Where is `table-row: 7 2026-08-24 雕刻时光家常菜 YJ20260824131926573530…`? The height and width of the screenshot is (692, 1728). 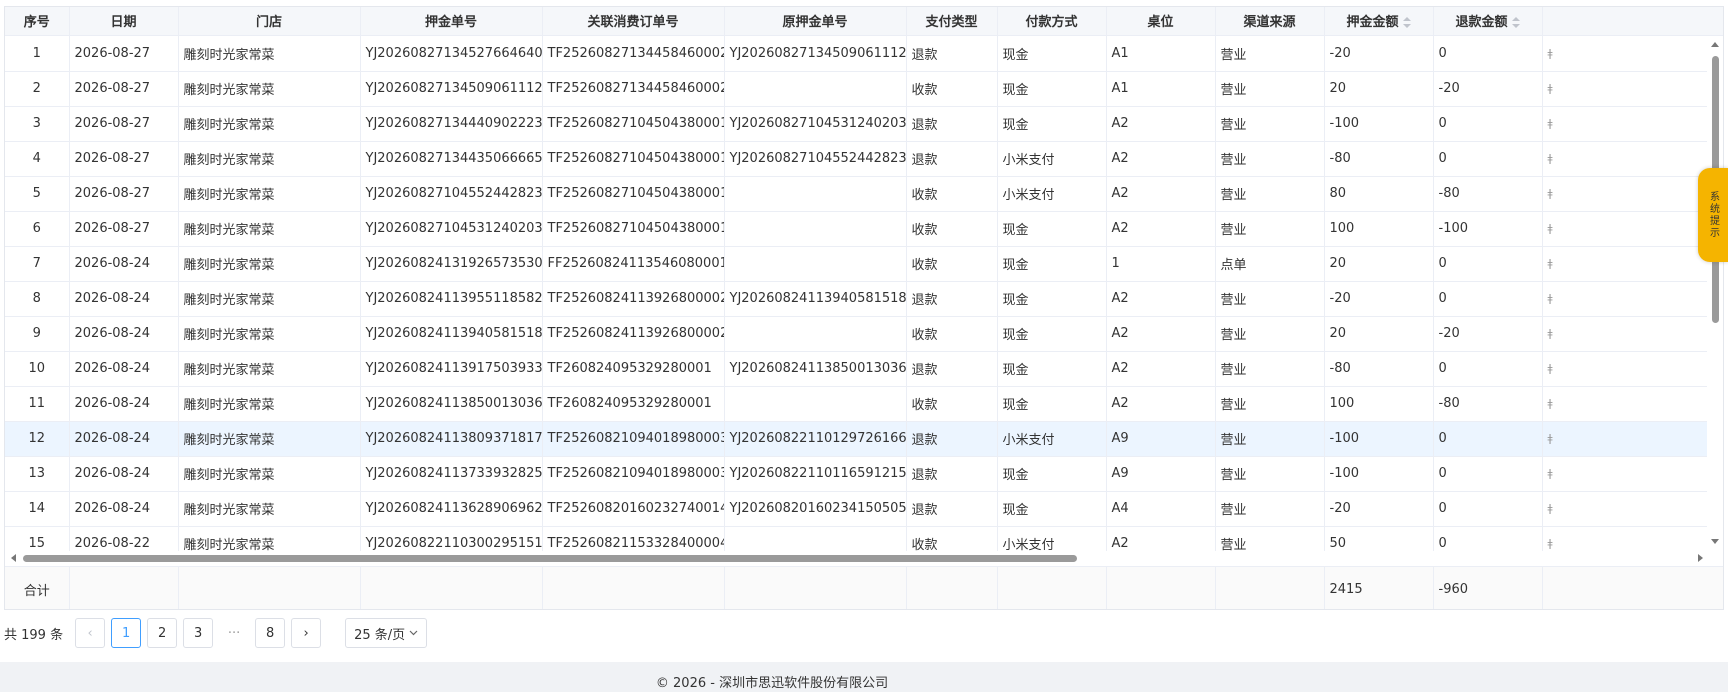 table-row: 7 2026-08-24 雕刻时光家常菜 YJ20260824131926573530… is located at coordinates (864, 264).